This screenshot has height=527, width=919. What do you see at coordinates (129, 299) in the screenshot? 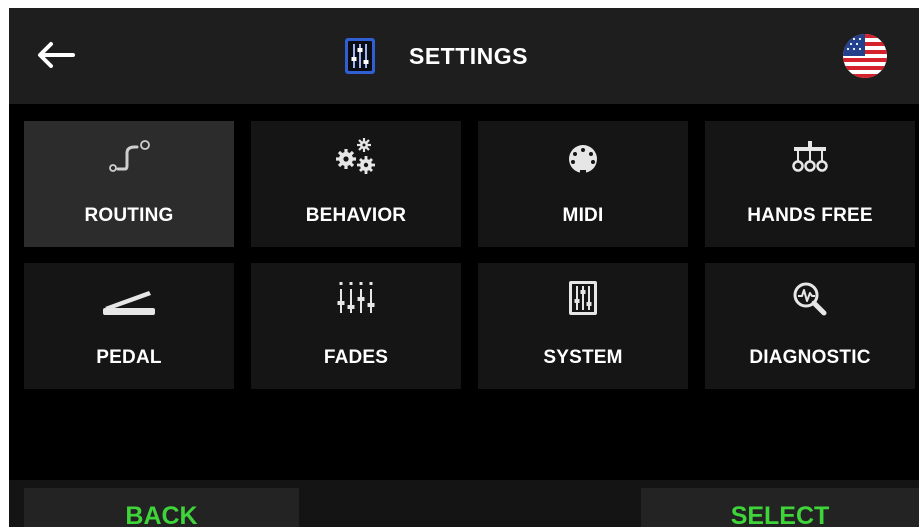
I see `expression-pedal-icon` at bounding box center [129, 299].